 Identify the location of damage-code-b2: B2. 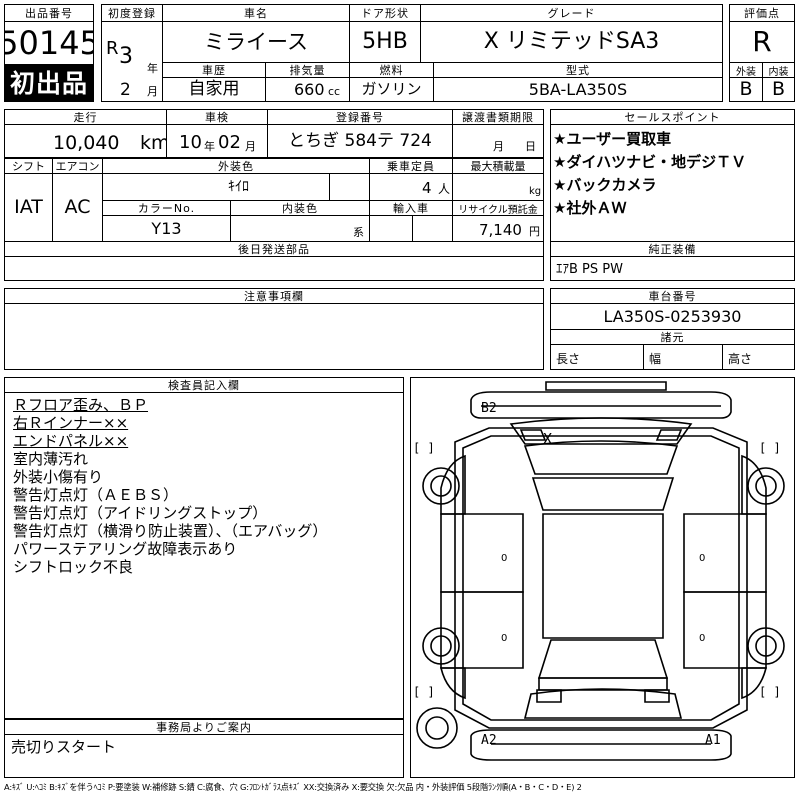
(489, 408).